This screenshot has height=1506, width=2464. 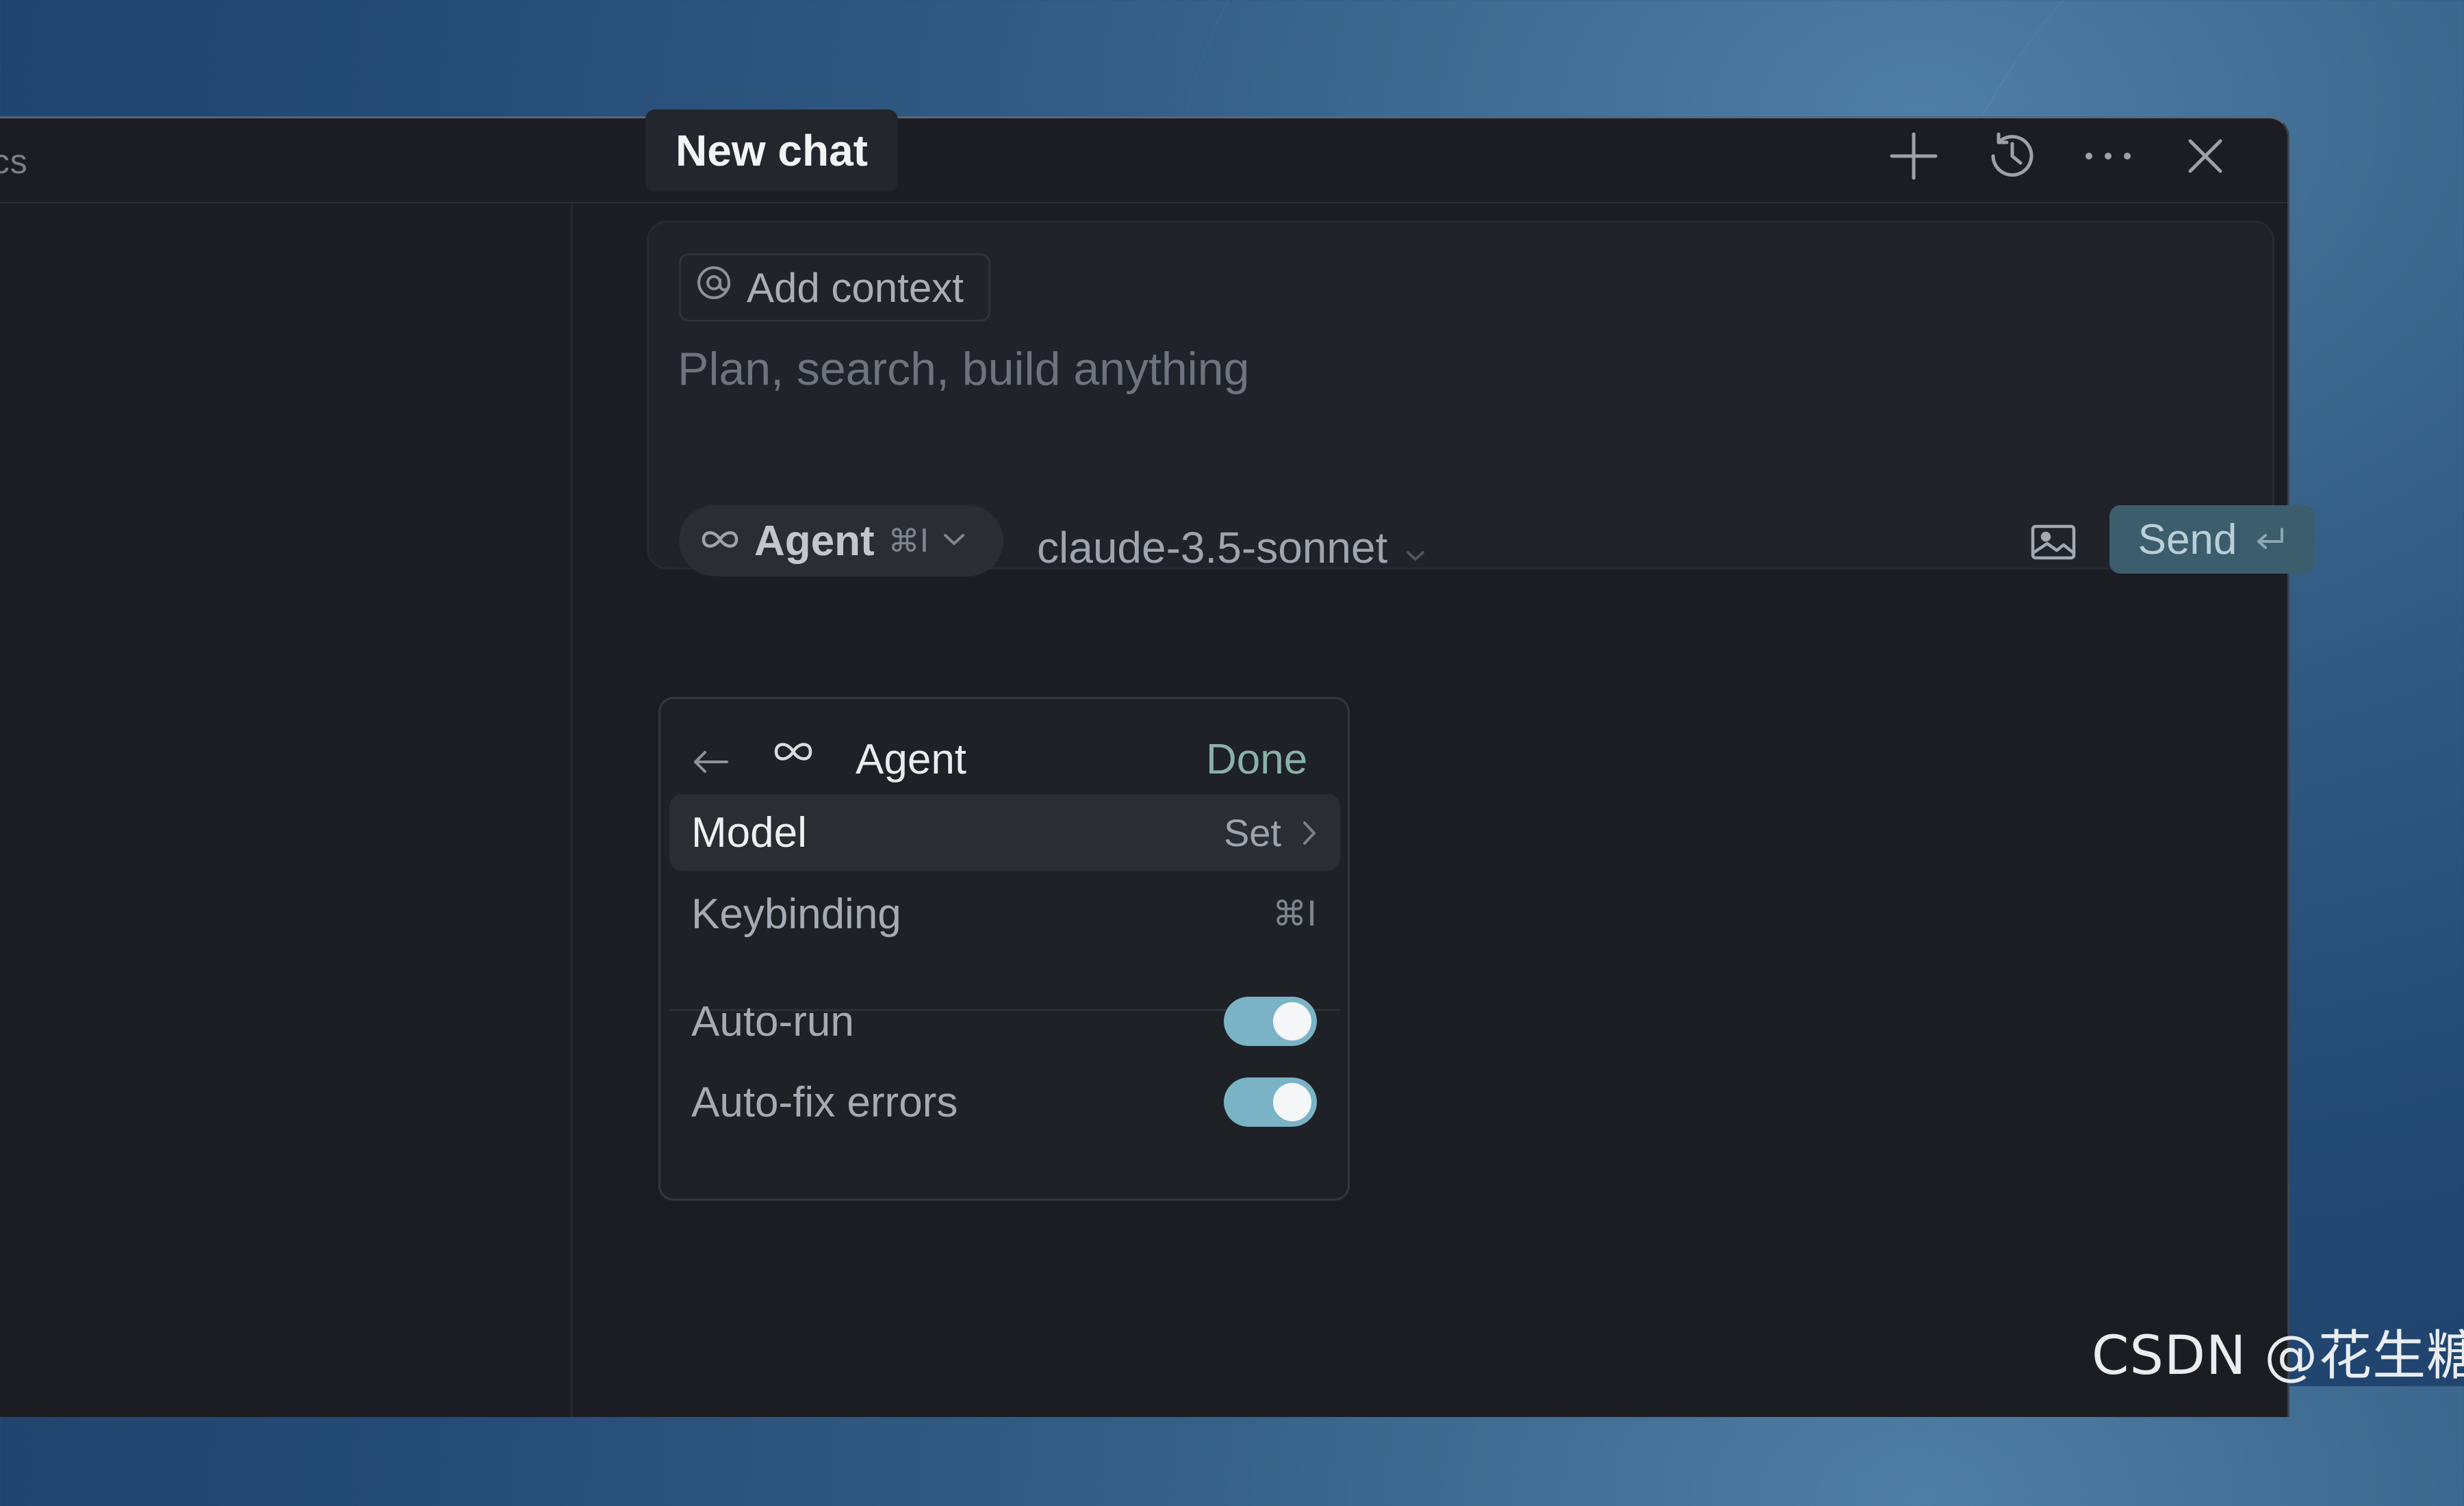 I want to click on auto-run-row: Auto-run, so click(x=1004, y=1022).